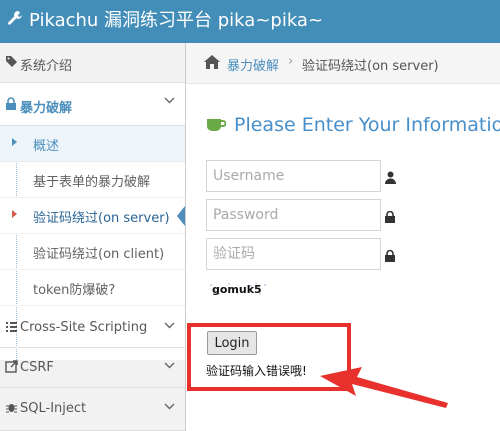  Describe the element at coordinates (46, 66) in the screenshot. I see `sidebar-item-label: 系统介绍` at that location.